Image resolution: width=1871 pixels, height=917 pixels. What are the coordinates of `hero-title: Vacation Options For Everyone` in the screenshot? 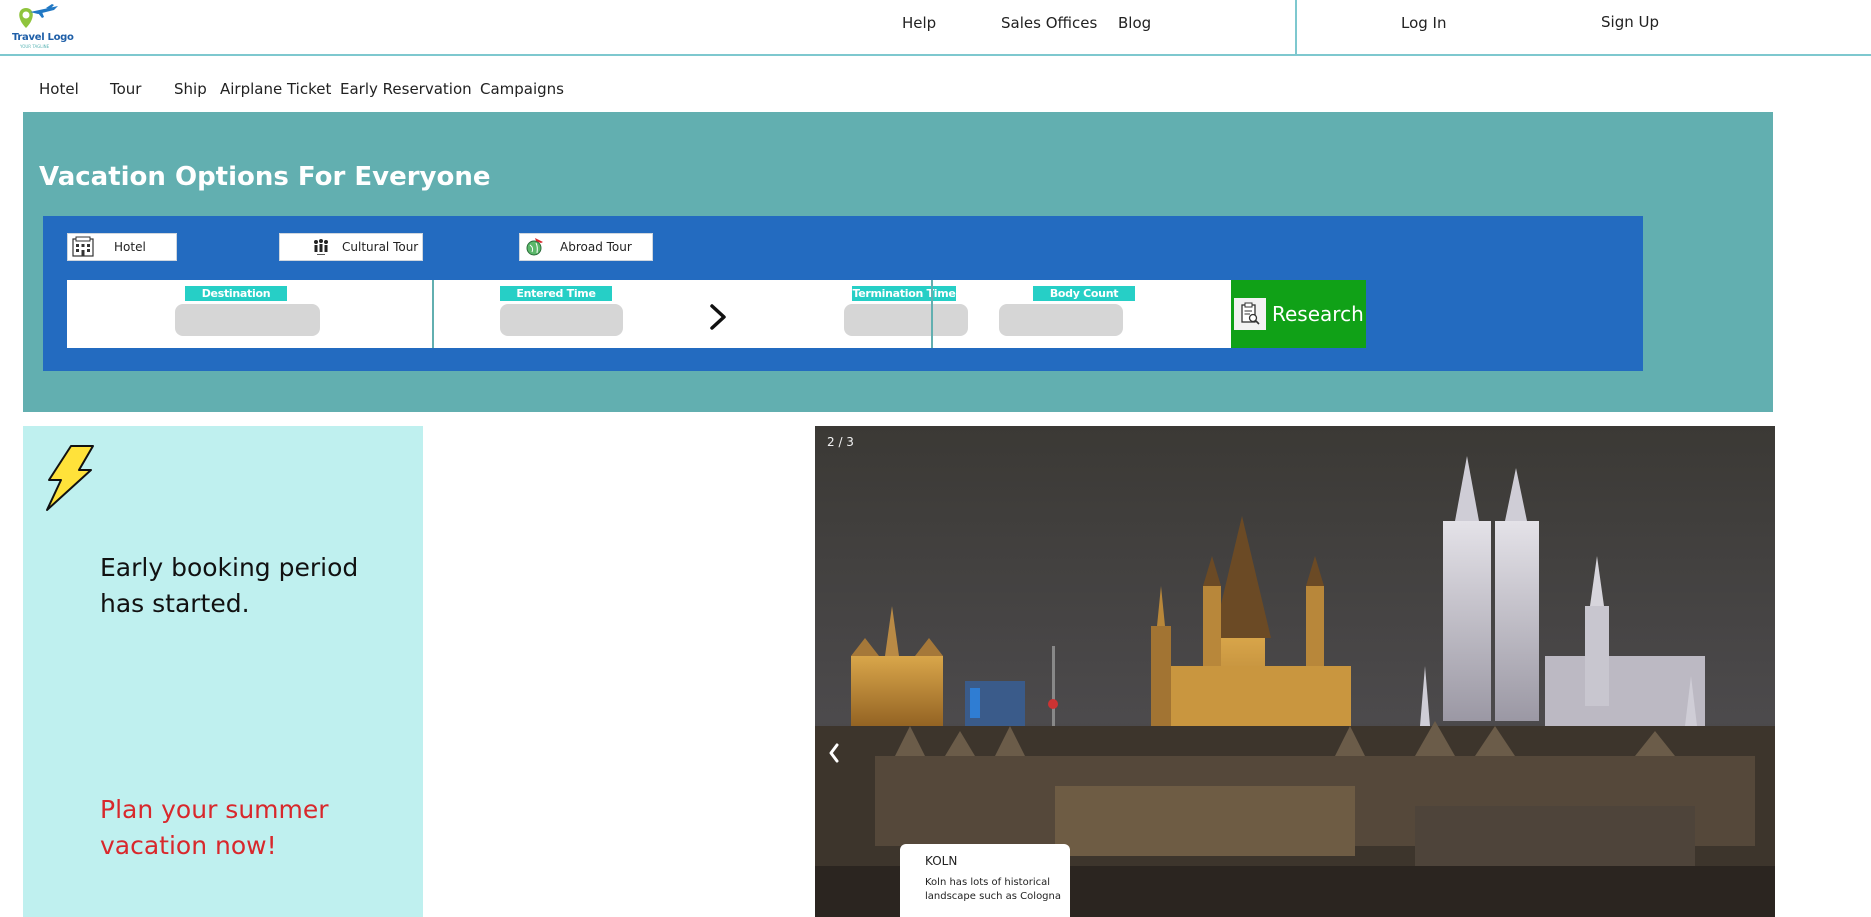 It's located at (265, 177).